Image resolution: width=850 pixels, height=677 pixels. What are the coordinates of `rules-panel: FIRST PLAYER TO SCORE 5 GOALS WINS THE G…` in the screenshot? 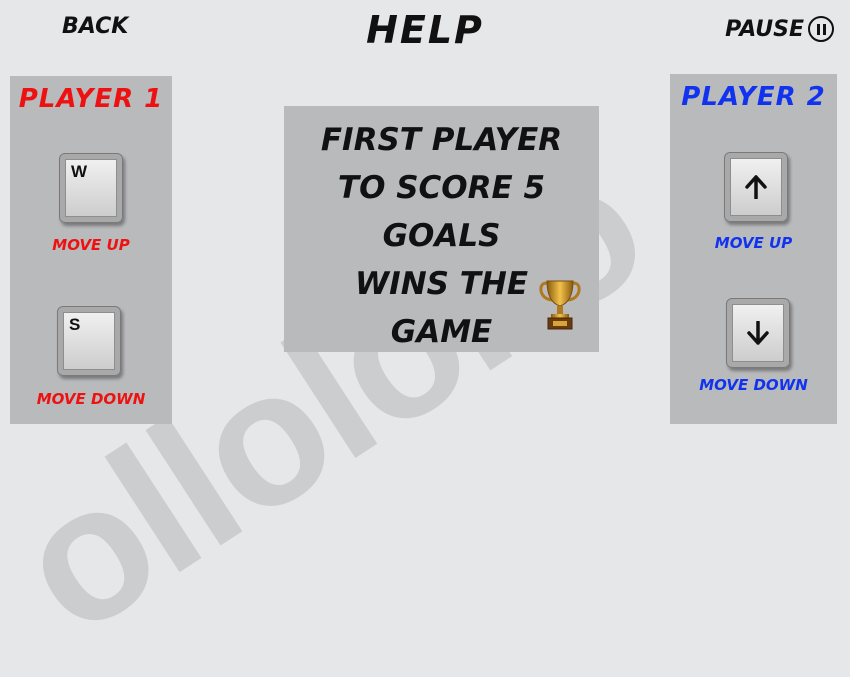 It's located at (441, 229).